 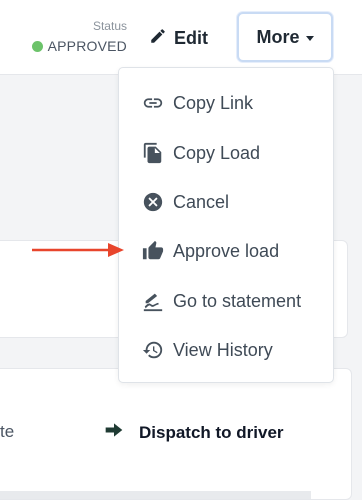 I want to click on dispatch-to-driver-button: Dispatch to driver, so click(x=194, y=432).